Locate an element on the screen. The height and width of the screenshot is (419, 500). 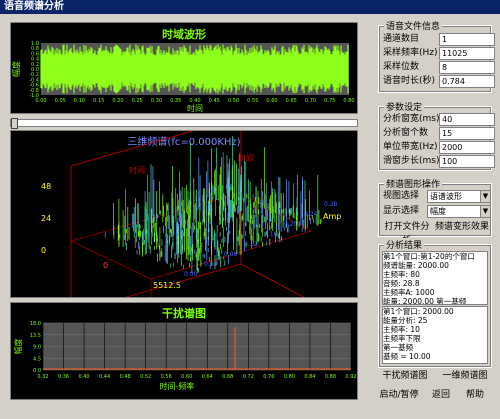
list-item: 基频 = 10.00 is located at coordinates (407, 356).